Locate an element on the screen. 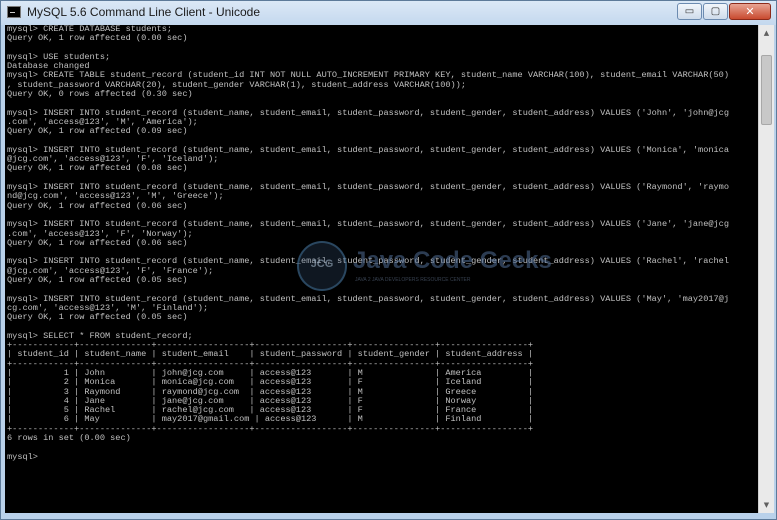  scroll-down-arrow-icon: ▼ is located at coordinates (766, 505).